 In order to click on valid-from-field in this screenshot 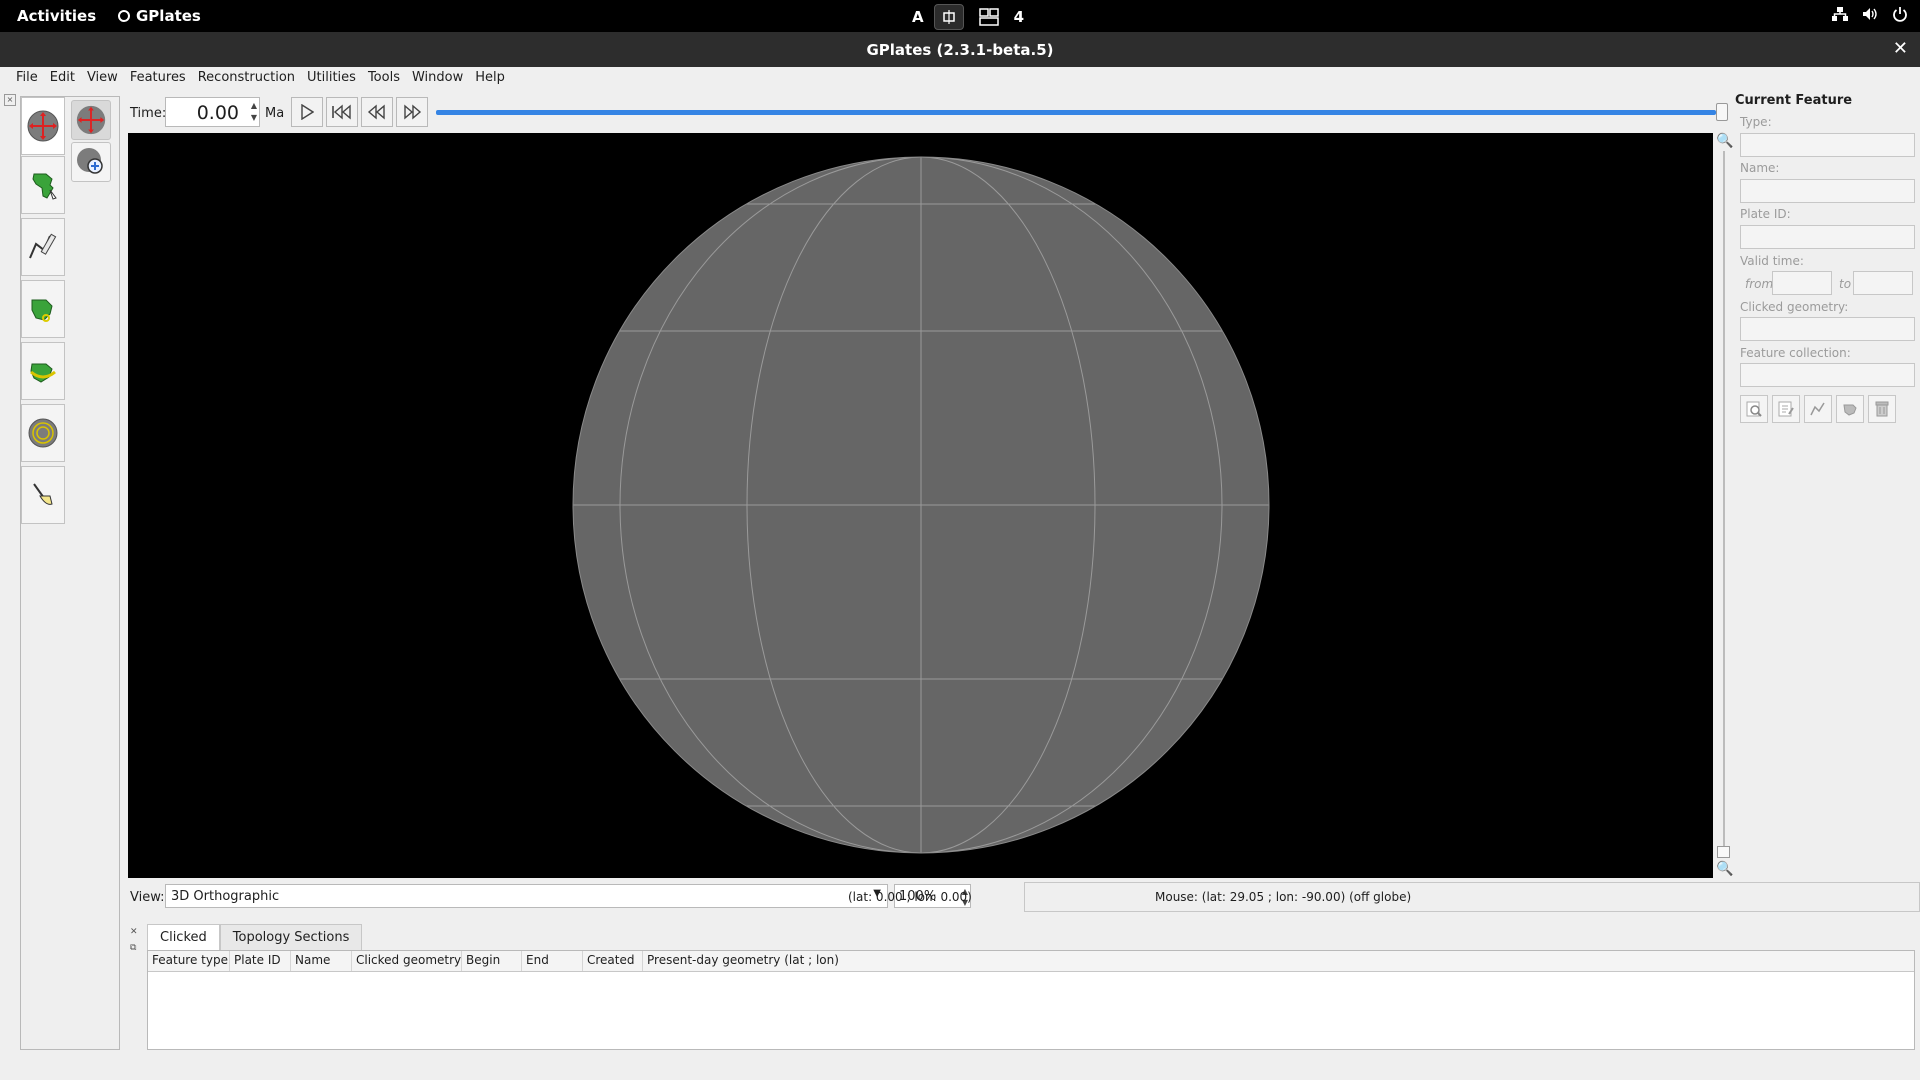, I will do `click(1802, 283)`.